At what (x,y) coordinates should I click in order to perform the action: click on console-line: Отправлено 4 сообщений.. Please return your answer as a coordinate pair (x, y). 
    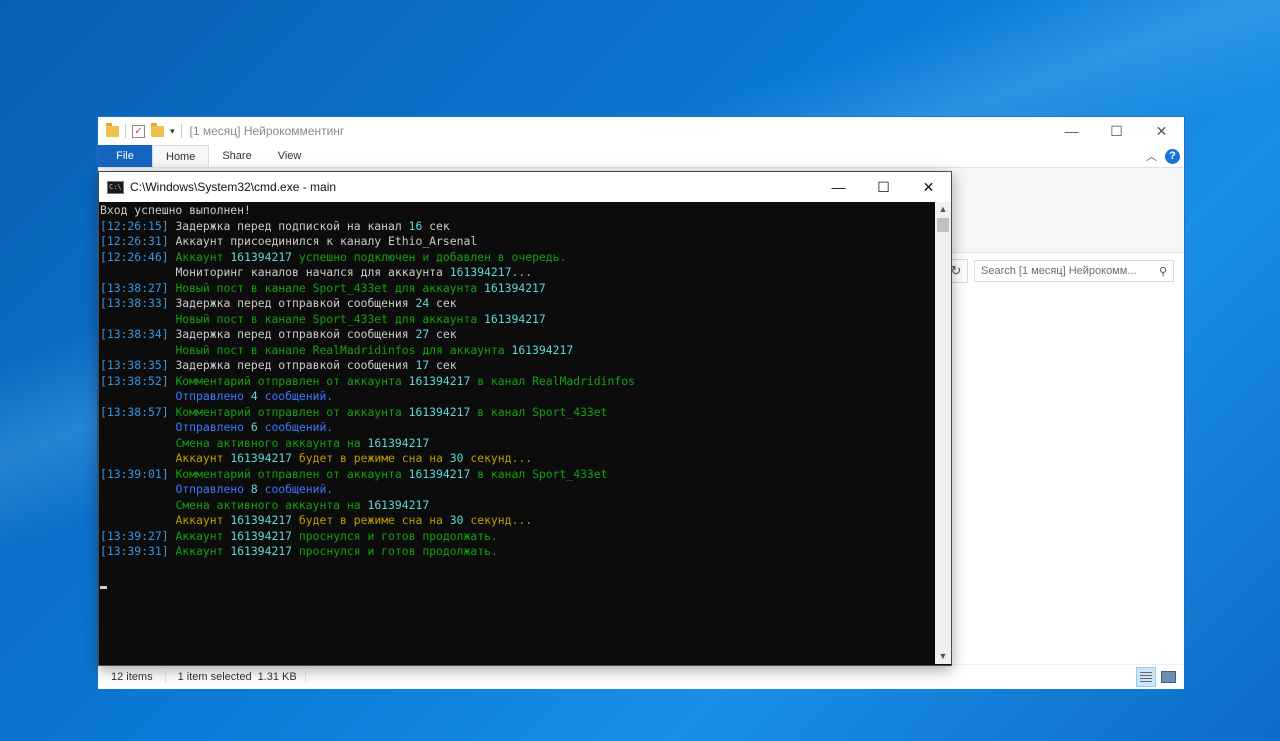
    Looking at the image, I should click on (517, 397).